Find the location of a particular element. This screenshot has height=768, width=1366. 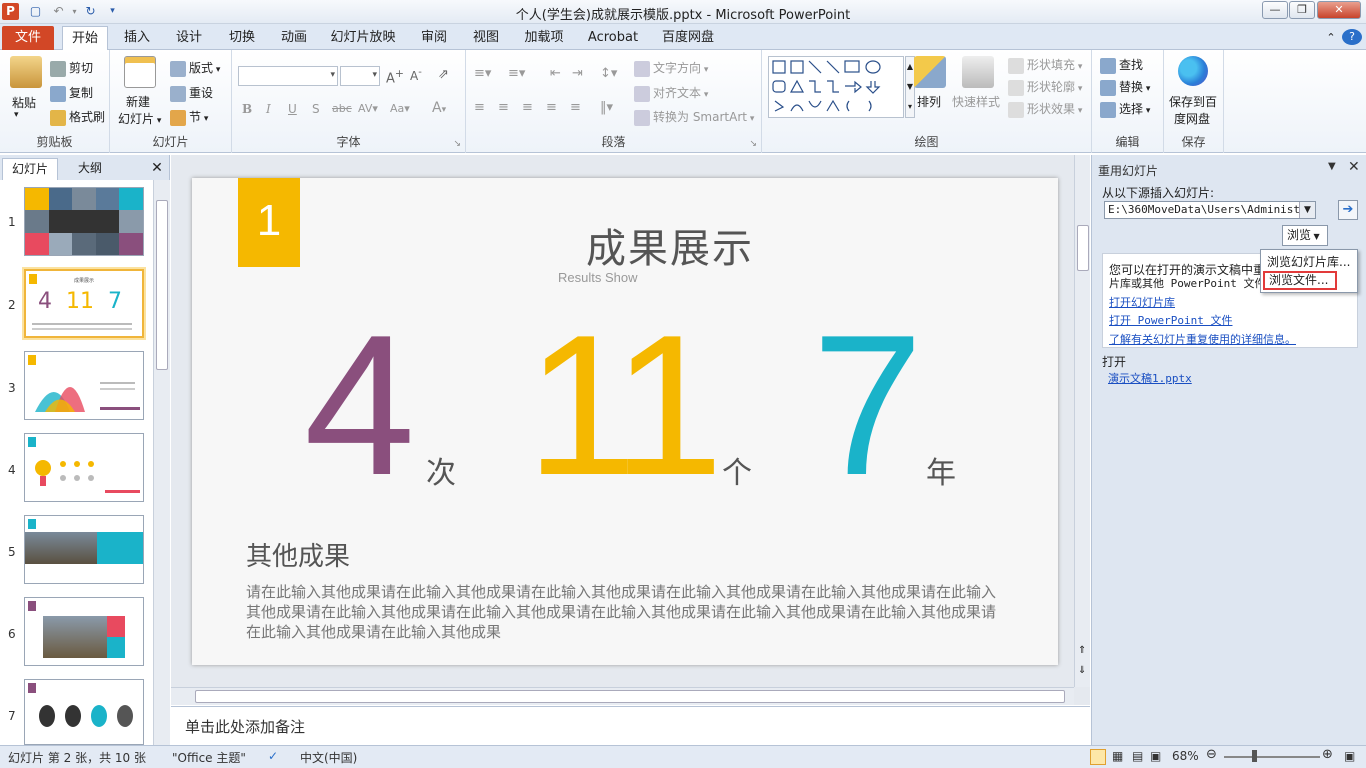

spell-check-icon: ✓ is located at coordinates (273, 756).